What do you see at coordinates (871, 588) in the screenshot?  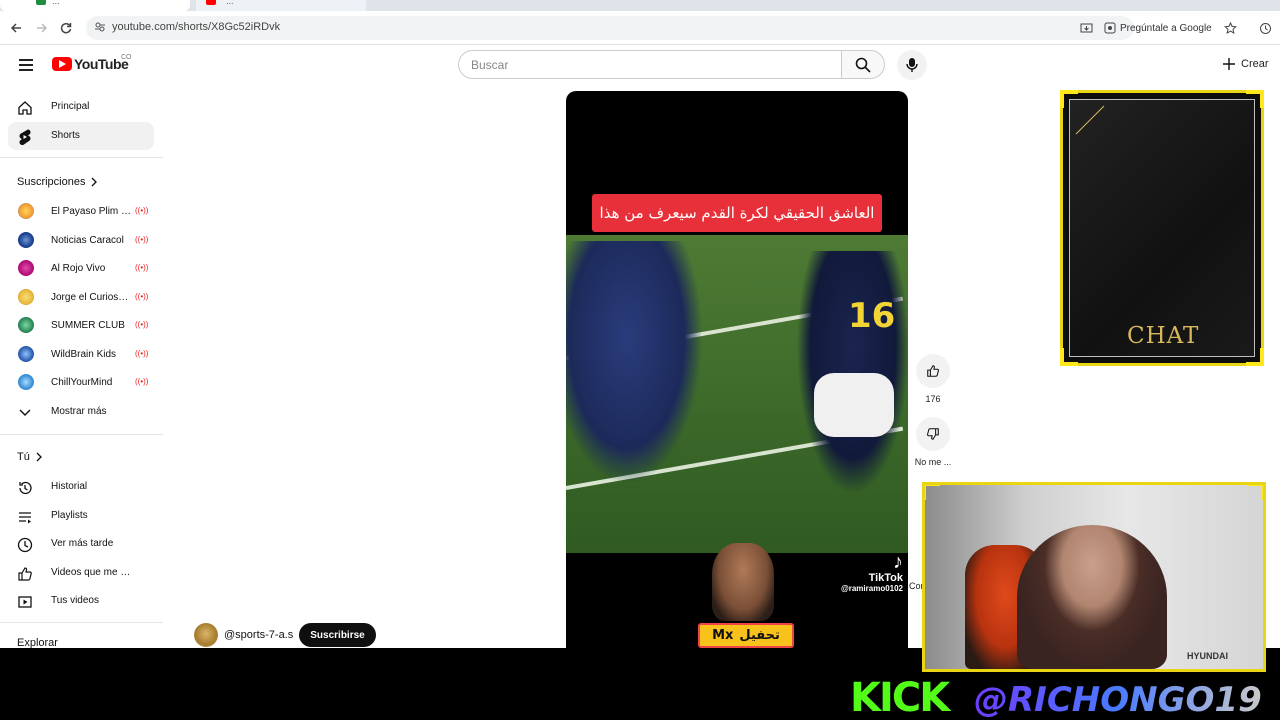 I see `tiktok-handle: @ramiramo0102` at bounding box center [871, 588].